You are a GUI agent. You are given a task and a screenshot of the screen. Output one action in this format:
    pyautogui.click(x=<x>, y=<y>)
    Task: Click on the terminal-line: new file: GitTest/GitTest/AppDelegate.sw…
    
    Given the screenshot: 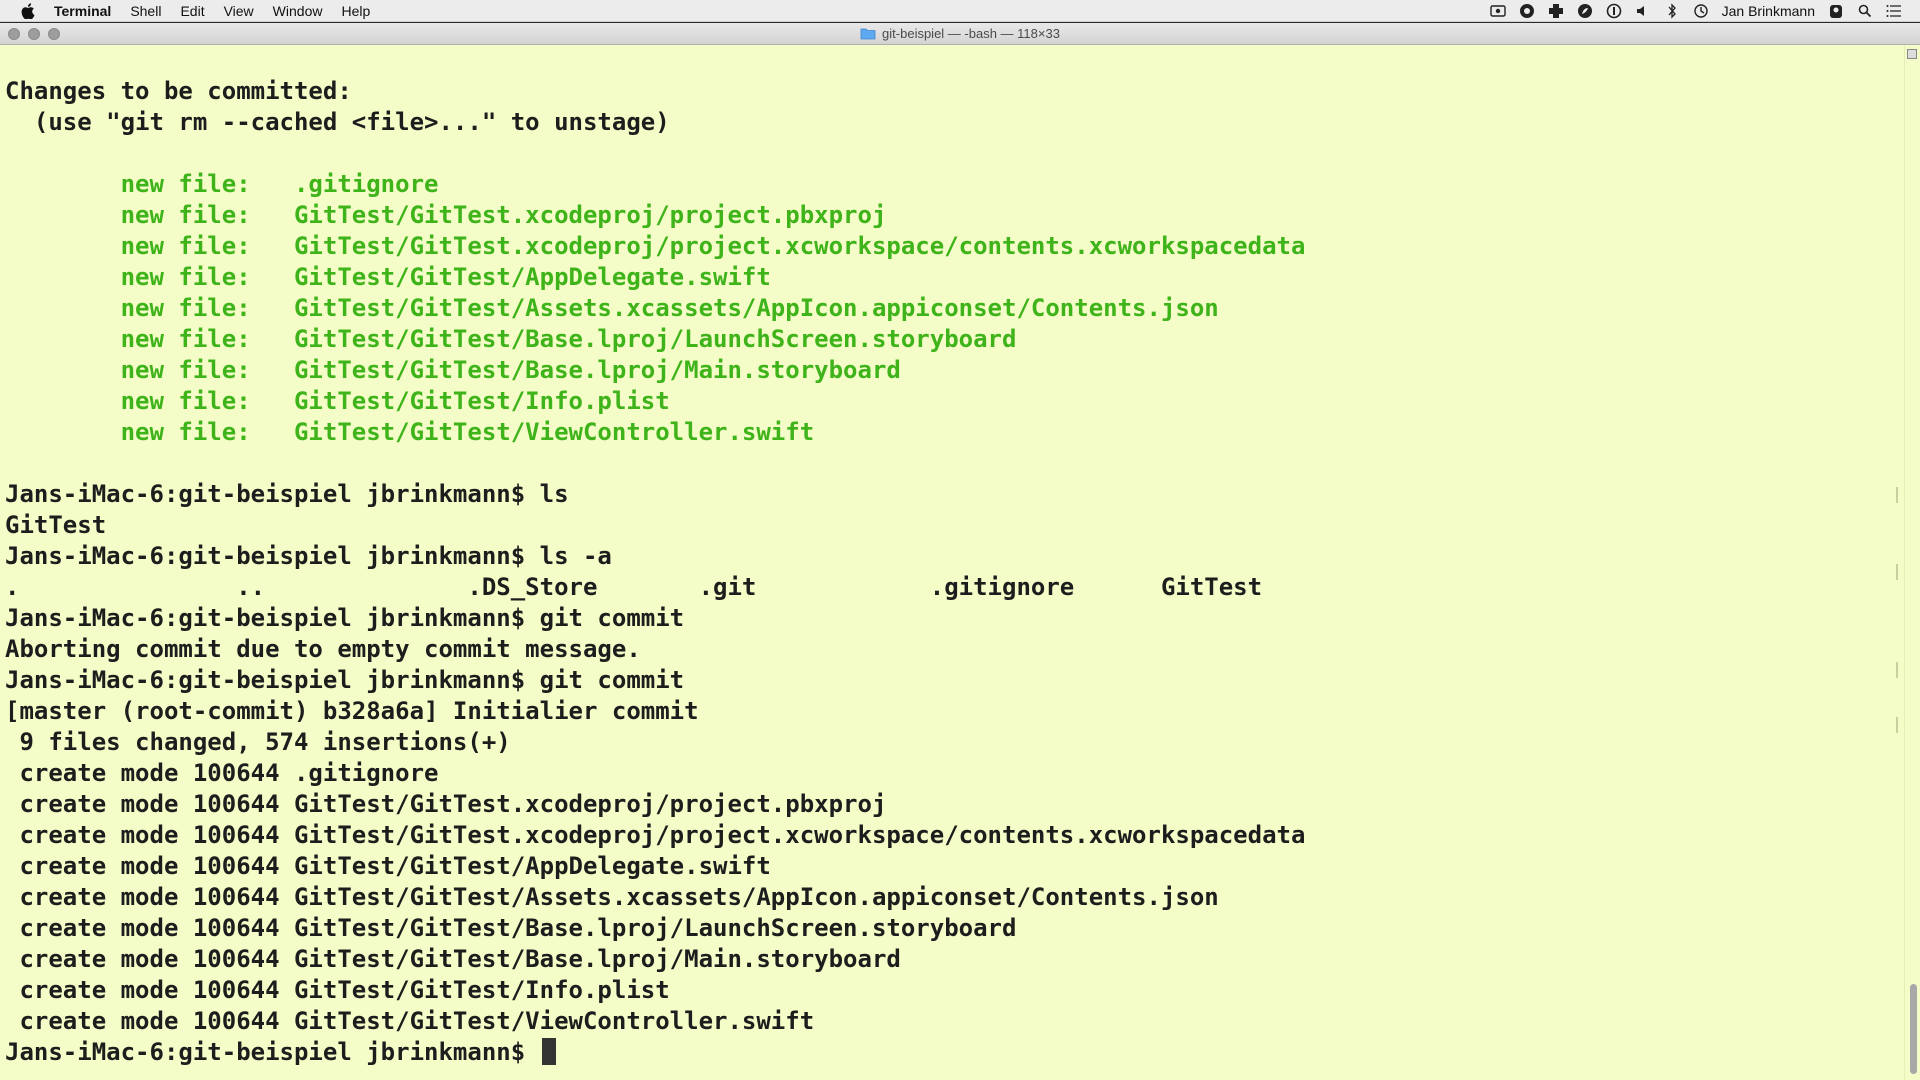 What is the action you would take?
    pyautogui.click(x=655, y=277)
    